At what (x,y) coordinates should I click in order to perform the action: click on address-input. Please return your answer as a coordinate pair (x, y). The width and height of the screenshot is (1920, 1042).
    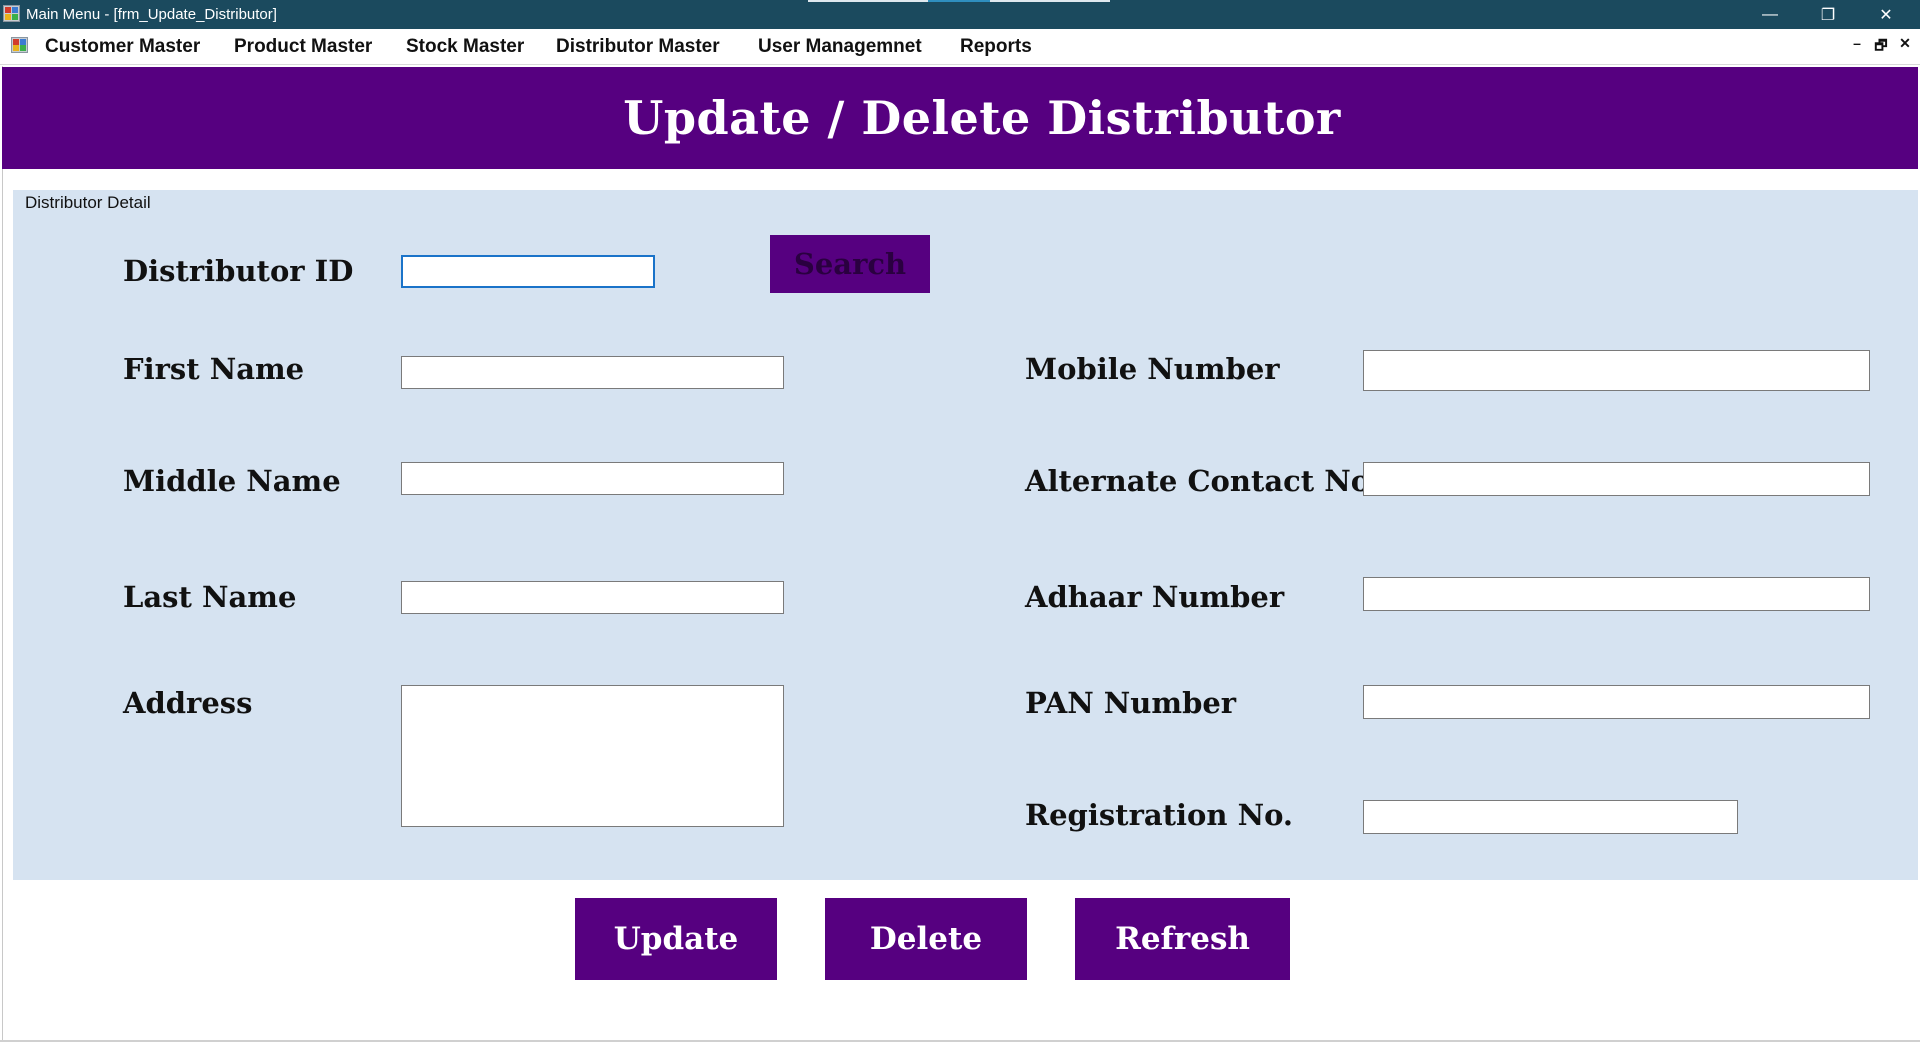
    Looking at the image, I should click on (592, 756).